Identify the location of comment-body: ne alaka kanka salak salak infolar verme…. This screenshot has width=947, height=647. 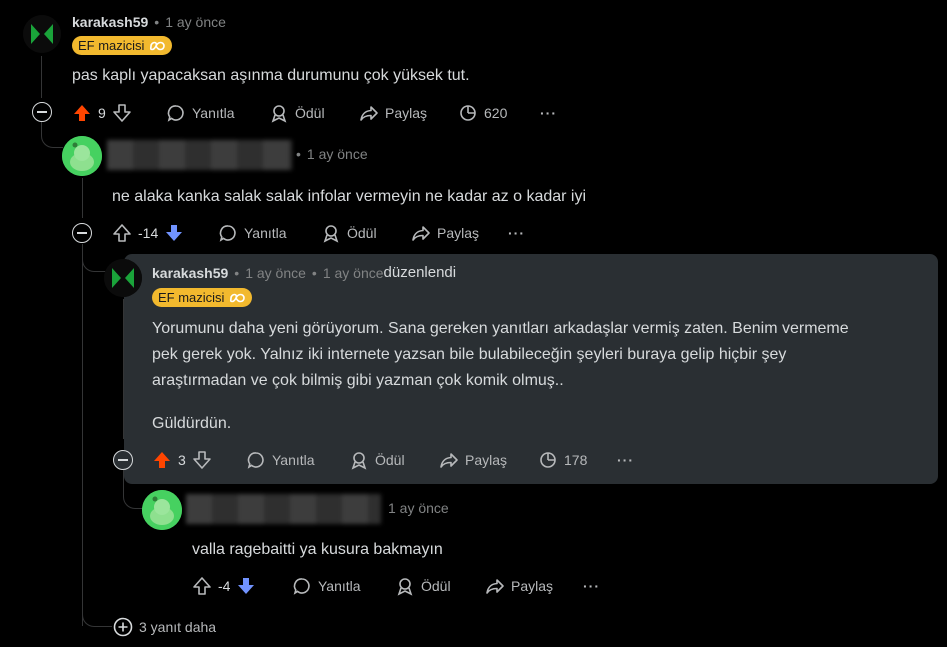
(349, 196).